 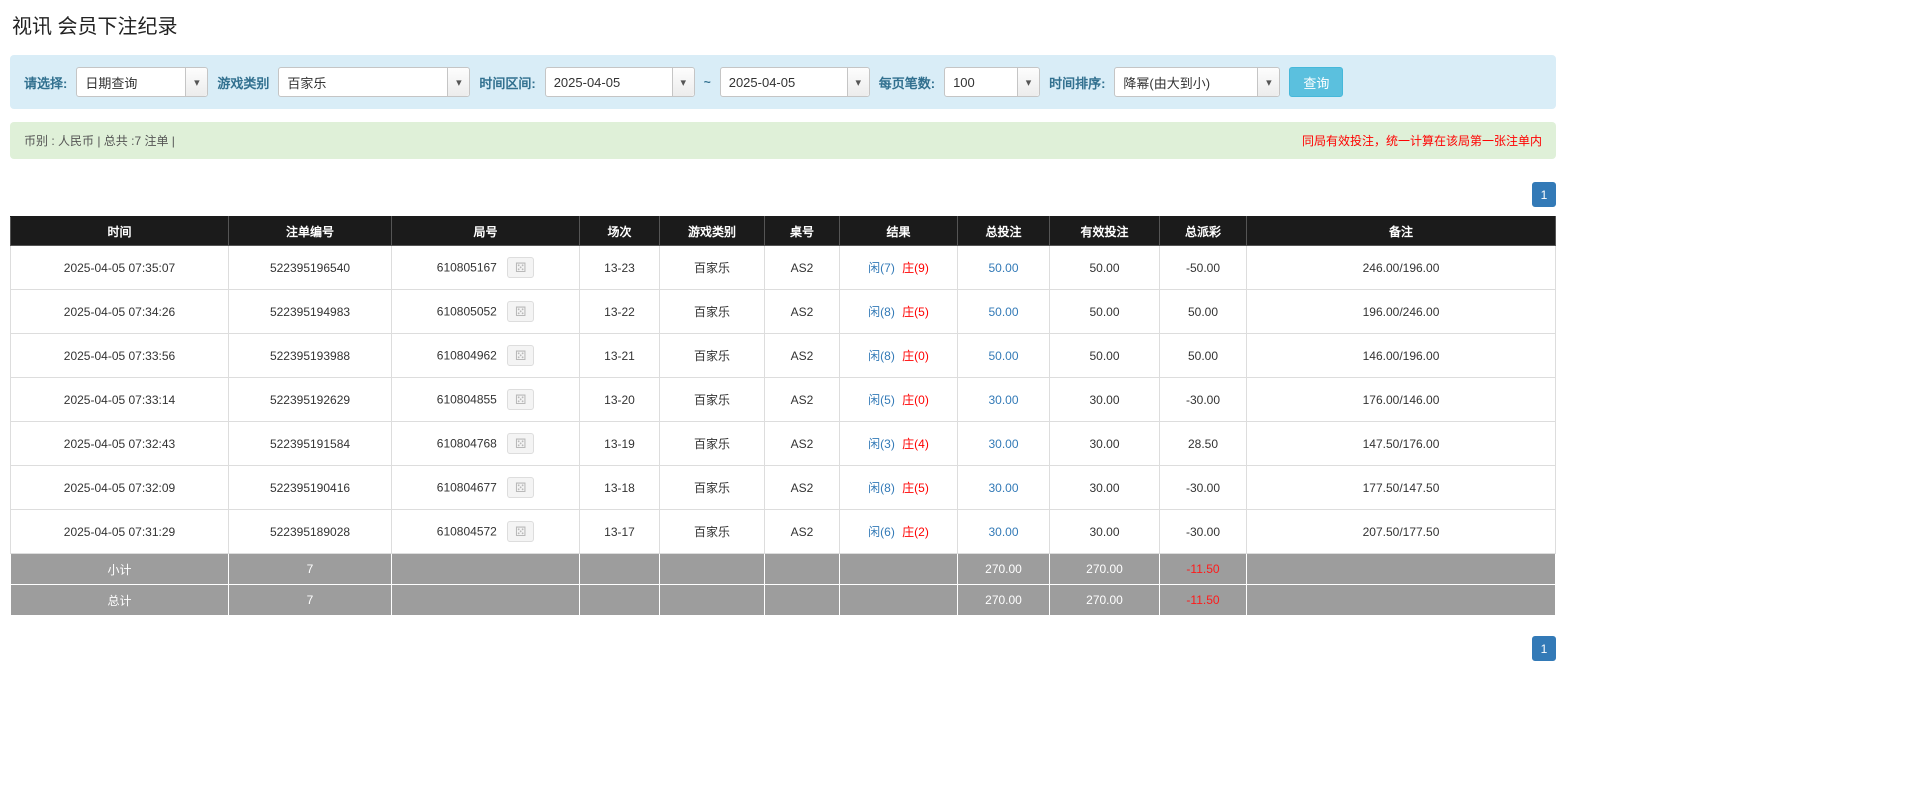 I want to click on search-button: 查询, so click(x=1316, y=82).